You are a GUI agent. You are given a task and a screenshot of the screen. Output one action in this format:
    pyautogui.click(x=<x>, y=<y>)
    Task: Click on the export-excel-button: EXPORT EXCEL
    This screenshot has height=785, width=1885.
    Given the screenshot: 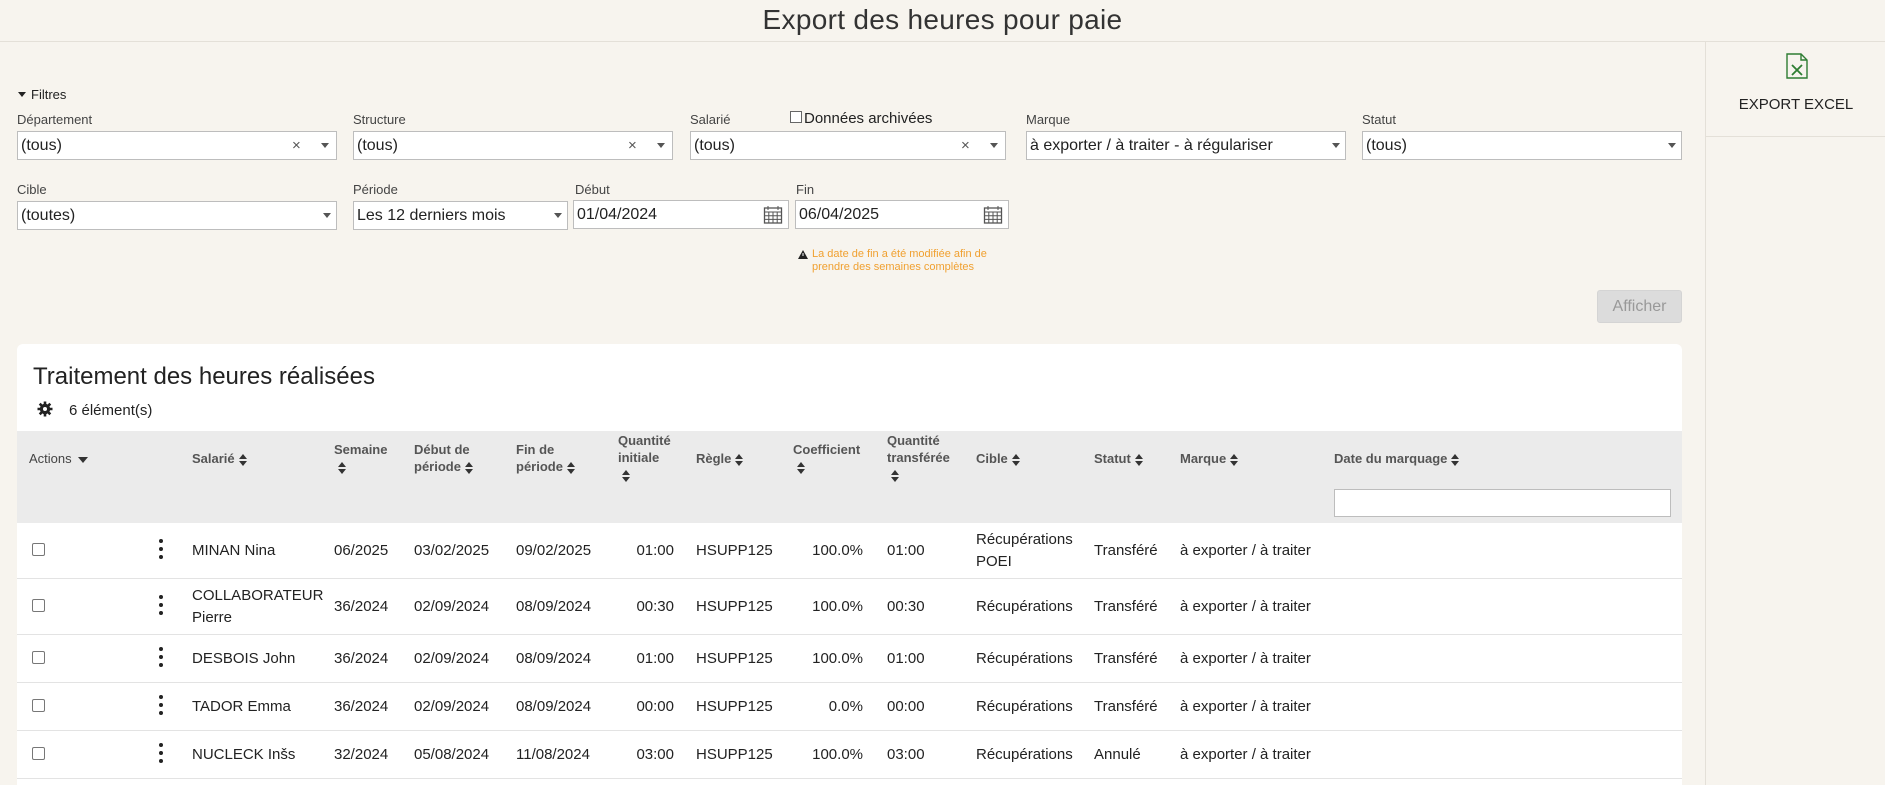 What is the action you would take?
    pyautogui.click(x=1795, y=89)
    